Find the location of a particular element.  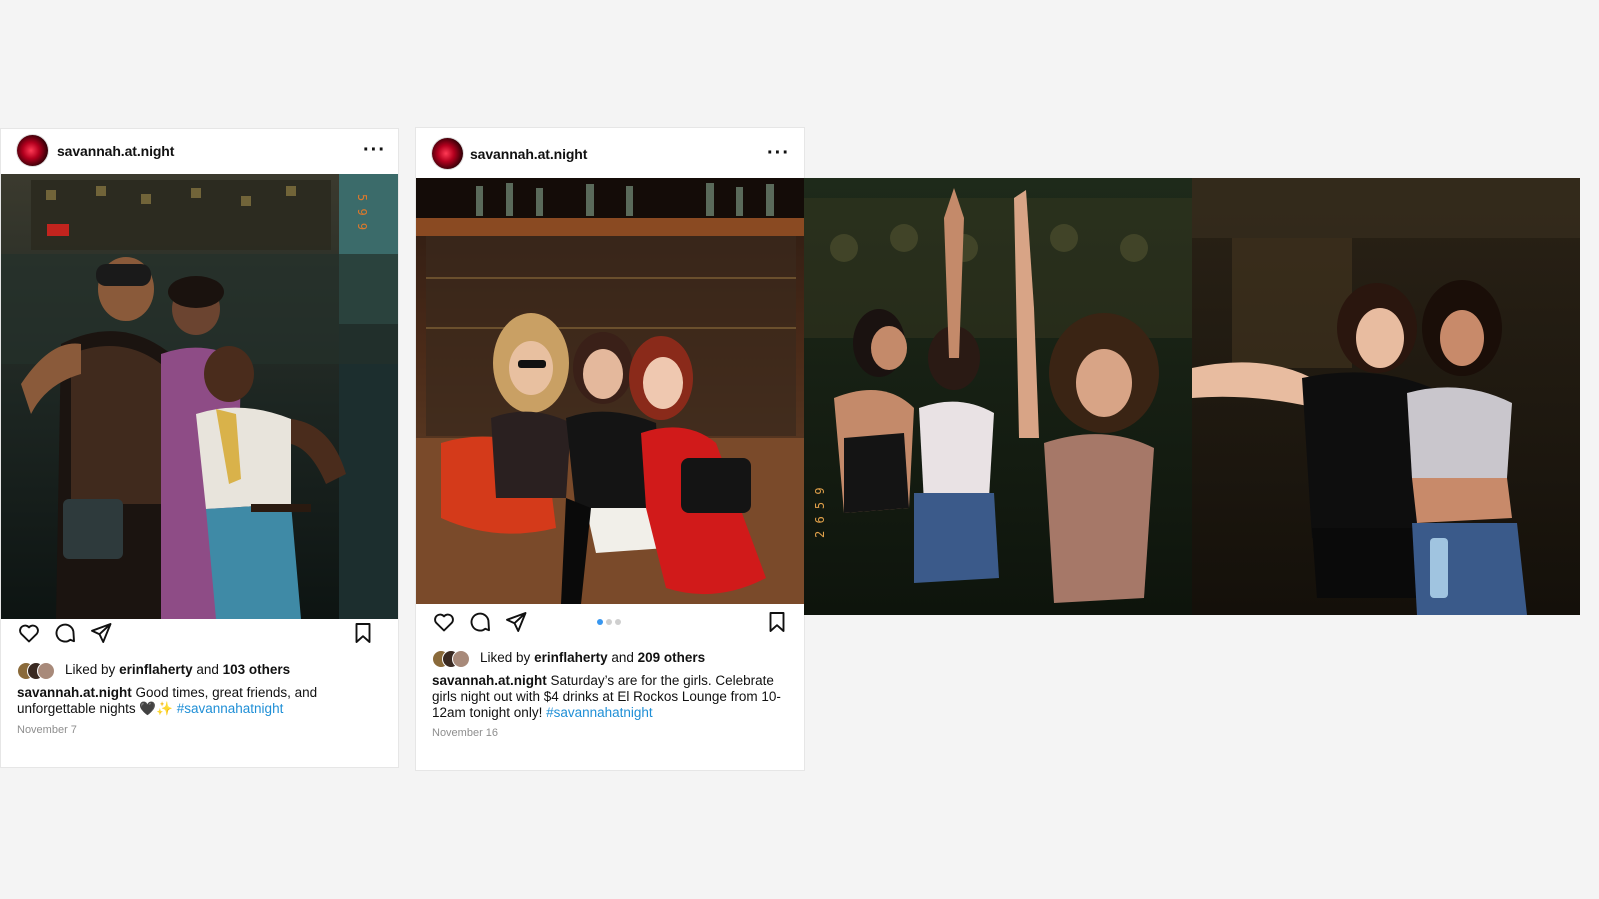

post-photo is located at coordinates (610, 391).